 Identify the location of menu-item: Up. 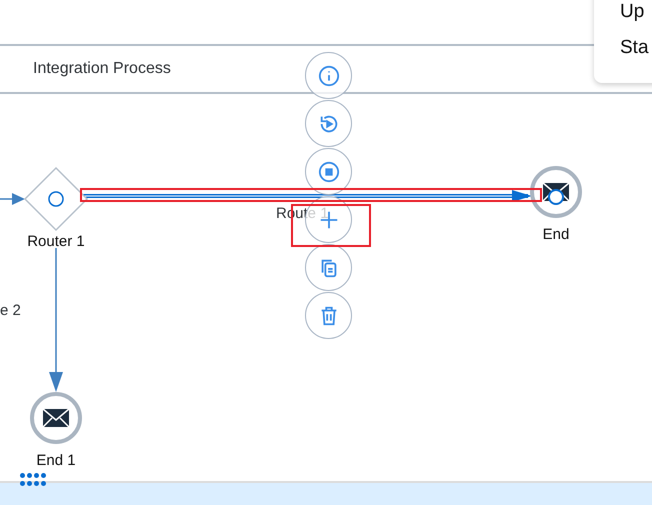
(636, 12).